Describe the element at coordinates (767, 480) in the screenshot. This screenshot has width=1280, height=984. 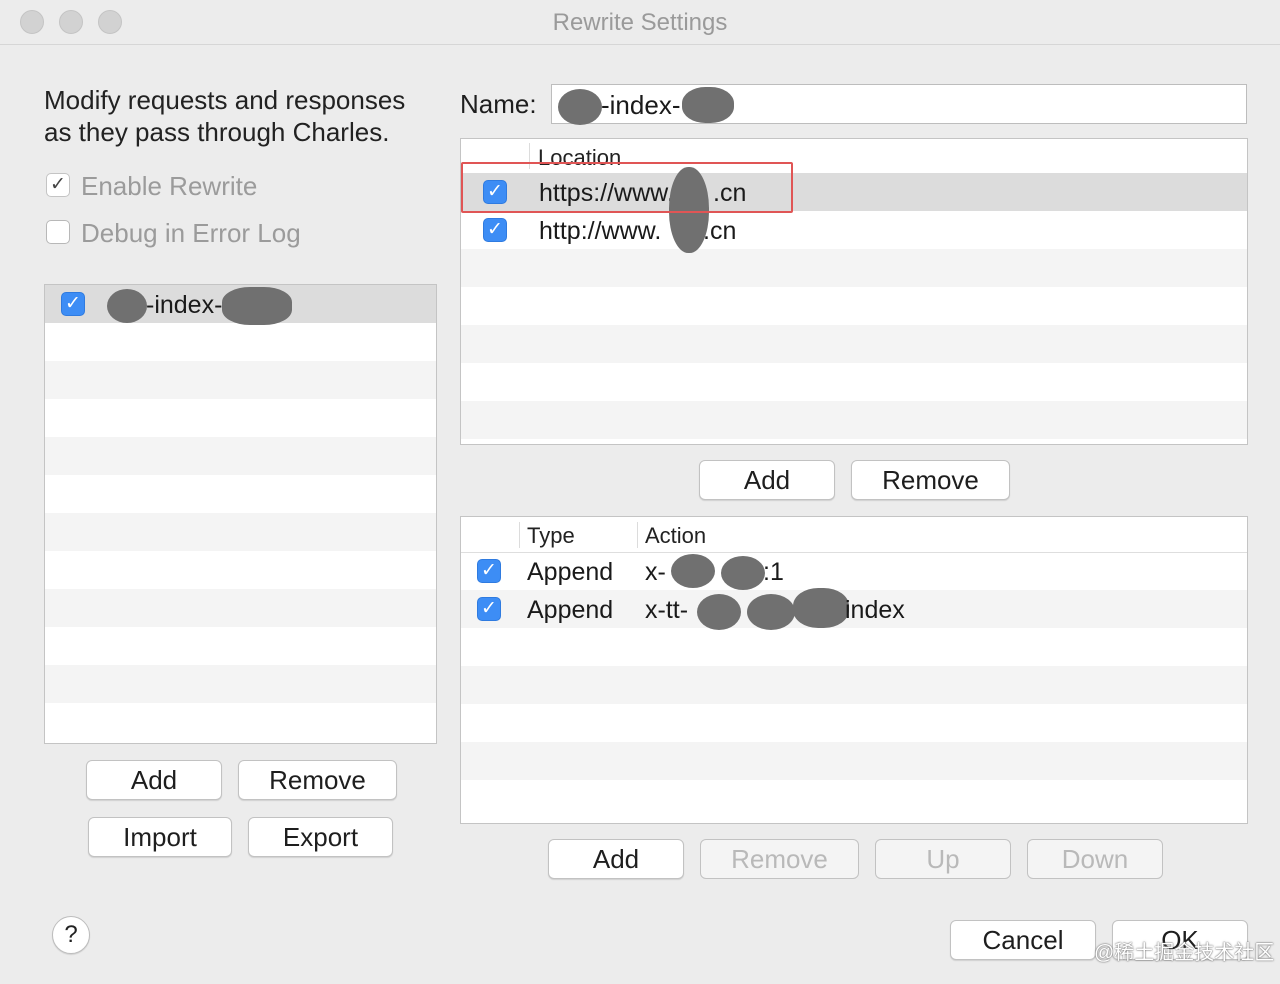
I see `location-add-button: Add` at that location.